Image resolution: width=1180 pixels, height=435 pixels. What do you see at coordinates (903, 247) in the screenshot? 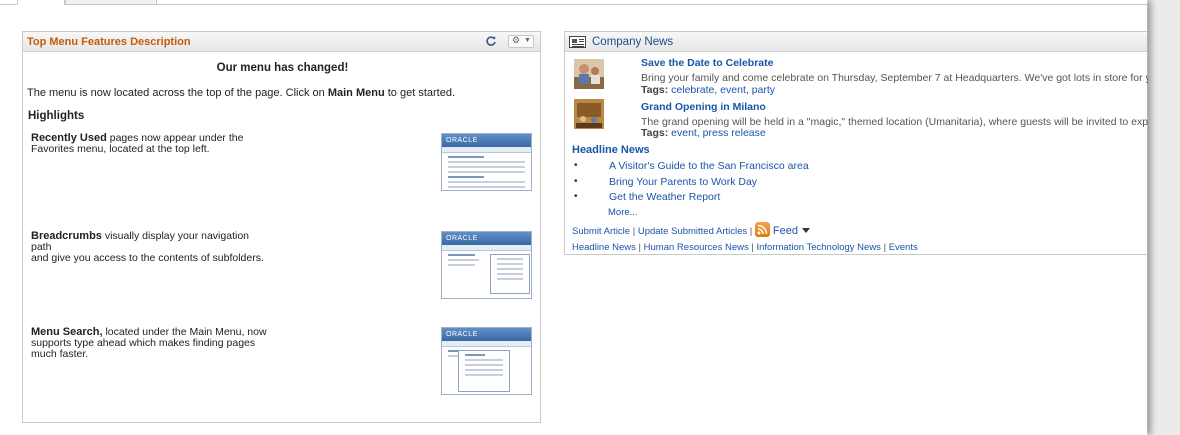
I see `events-link: Events` at bounding box center [903, 247].